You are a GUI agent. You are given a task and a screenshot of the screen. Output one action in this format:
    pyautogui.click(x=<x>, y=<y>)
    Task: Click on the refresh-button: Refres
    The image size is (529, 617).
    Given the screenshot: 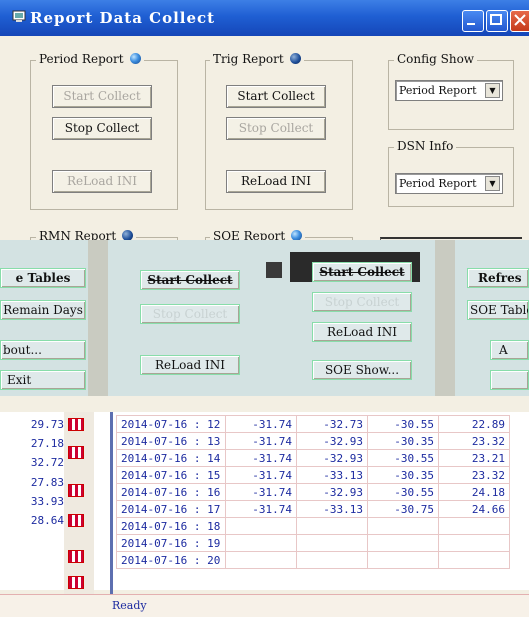 What is the action you would take?
    pyautogui.click(x=498, y=278)
    